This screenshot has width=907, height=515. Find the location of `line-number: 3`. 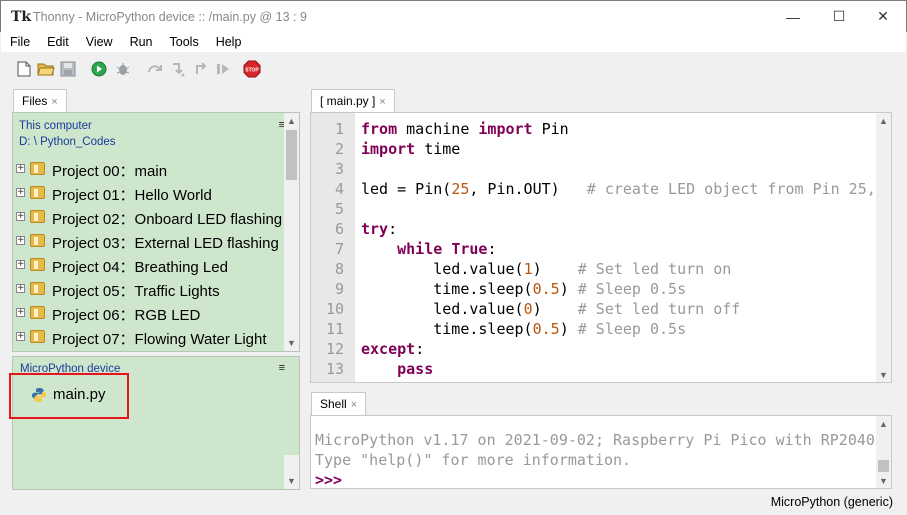

line-number: 3 is located at coordinates (339, 169).